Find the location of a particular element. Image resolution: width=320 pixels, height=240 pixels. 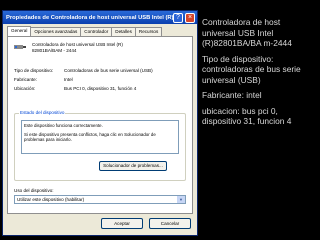

manufacturer-value: Intel is located at coordinates (68, 79).